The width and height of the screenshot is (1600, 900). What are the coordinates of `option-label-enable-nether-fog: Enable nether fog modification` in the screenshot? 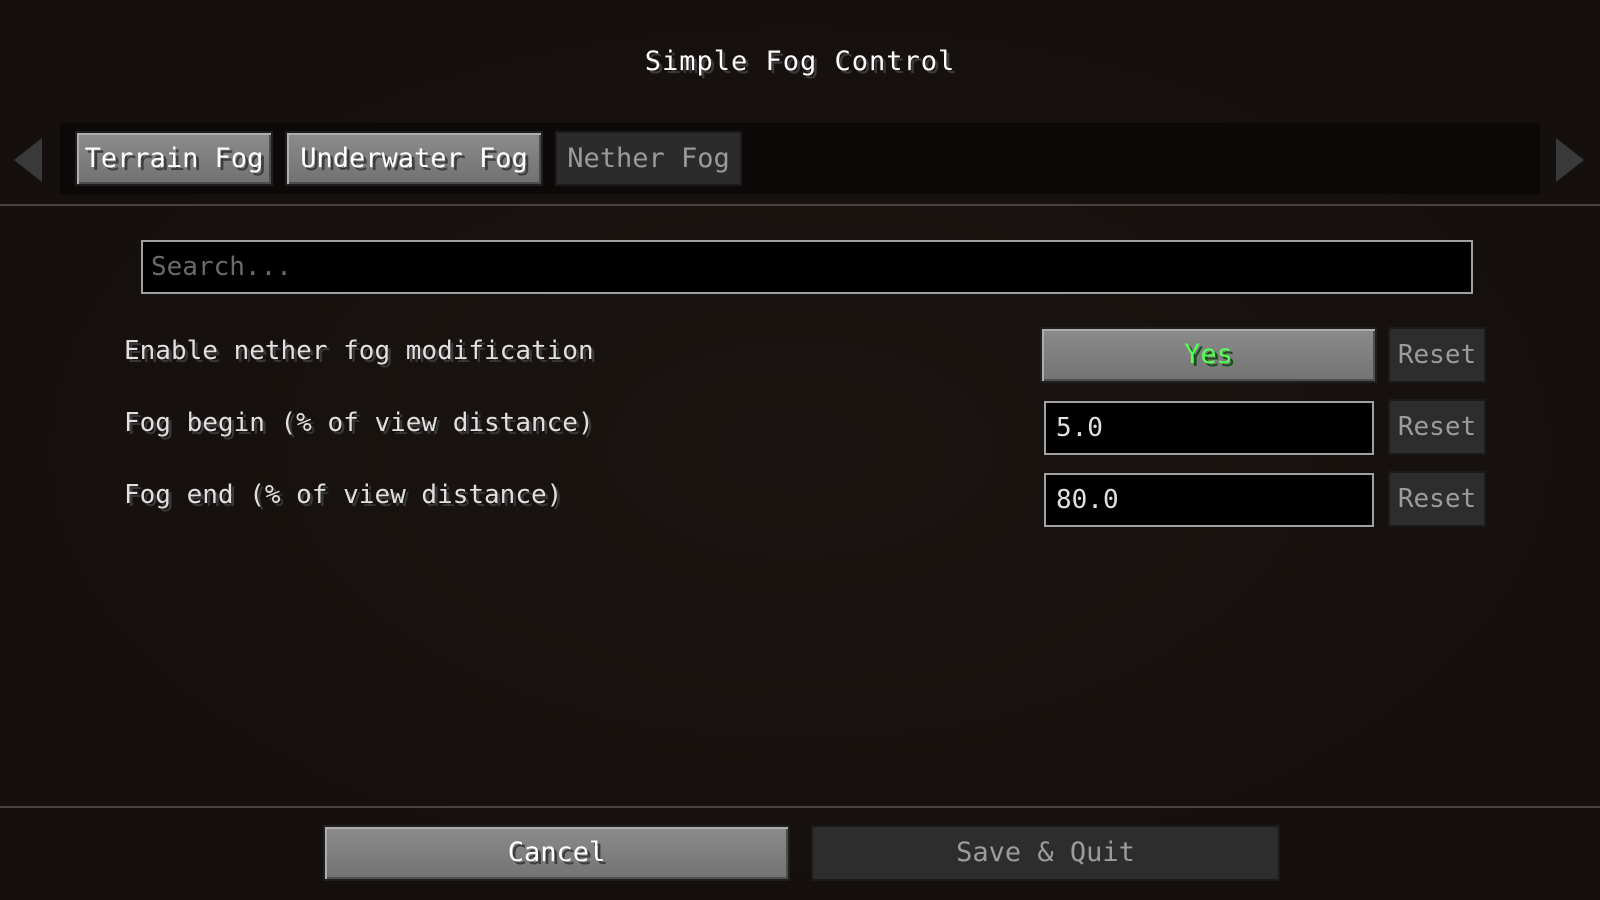 It's located at (359, 351).